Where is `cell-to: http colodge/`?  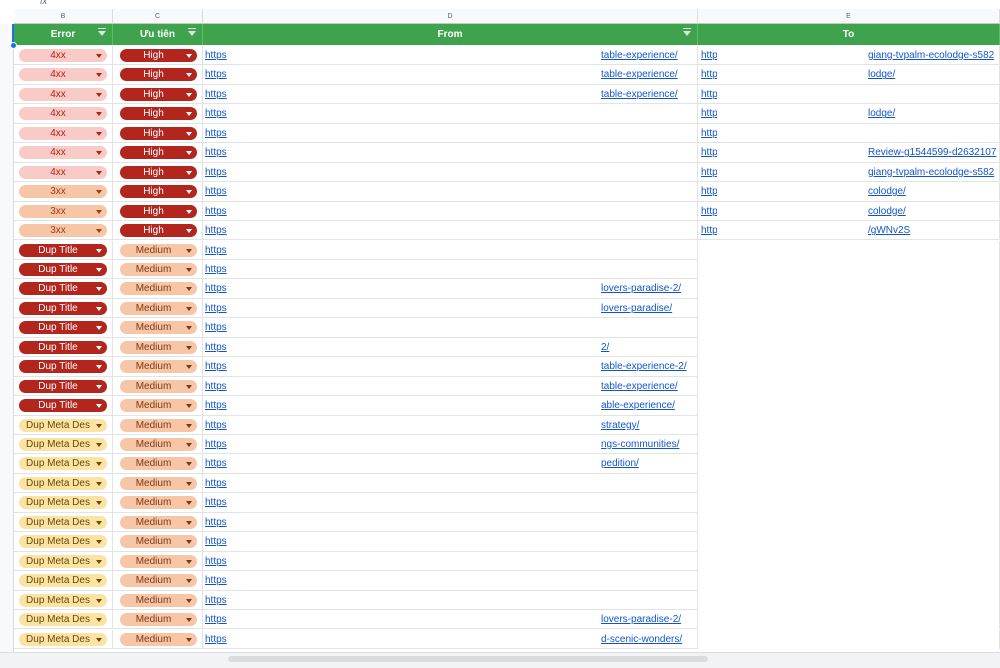
cell-to: http colodge/ is located at coordinates (849, 211).